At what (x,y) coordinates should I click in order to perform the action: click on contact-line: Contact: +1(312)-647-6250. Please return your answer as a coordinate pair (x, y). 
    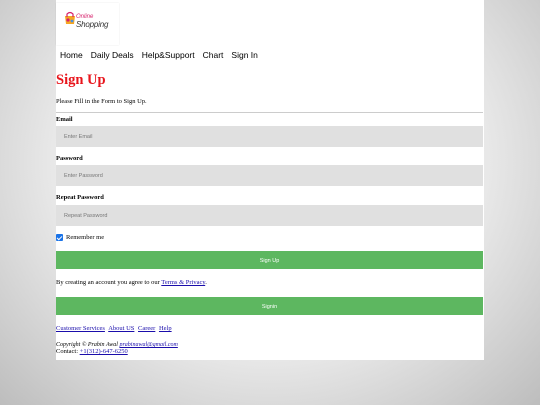
    Looking at the image, I should click on (92, 351).